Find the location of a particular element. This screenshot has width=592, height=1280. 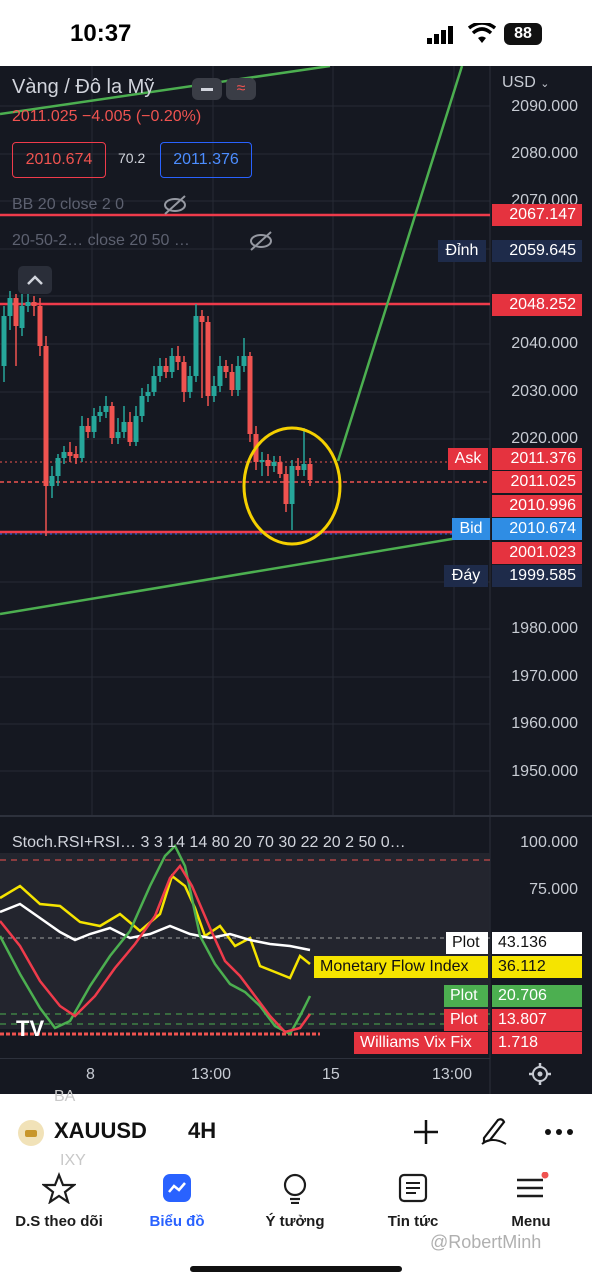

tab-menu: Menu is located at coordinates (531, 1200).